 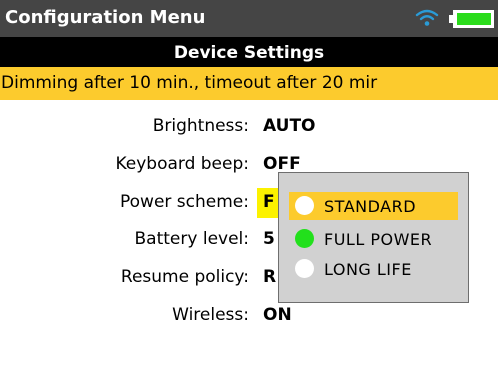 I want to click on title-bar: Configuration Menu, so click(x=249, y=18).